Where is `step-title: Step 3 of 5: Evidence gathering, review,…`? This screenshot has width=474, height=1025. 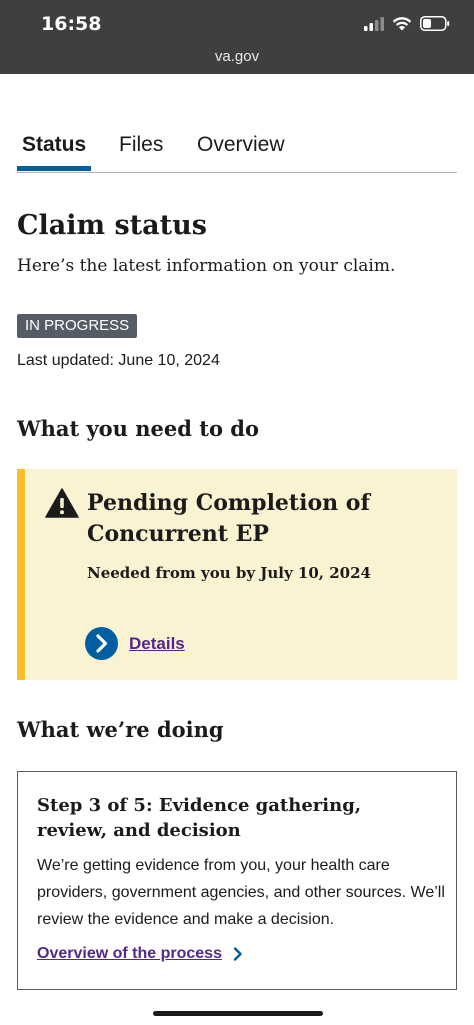 step-title: Step 3 of 5: Evidence gathering, review,… is located at coordinates (199, 818).